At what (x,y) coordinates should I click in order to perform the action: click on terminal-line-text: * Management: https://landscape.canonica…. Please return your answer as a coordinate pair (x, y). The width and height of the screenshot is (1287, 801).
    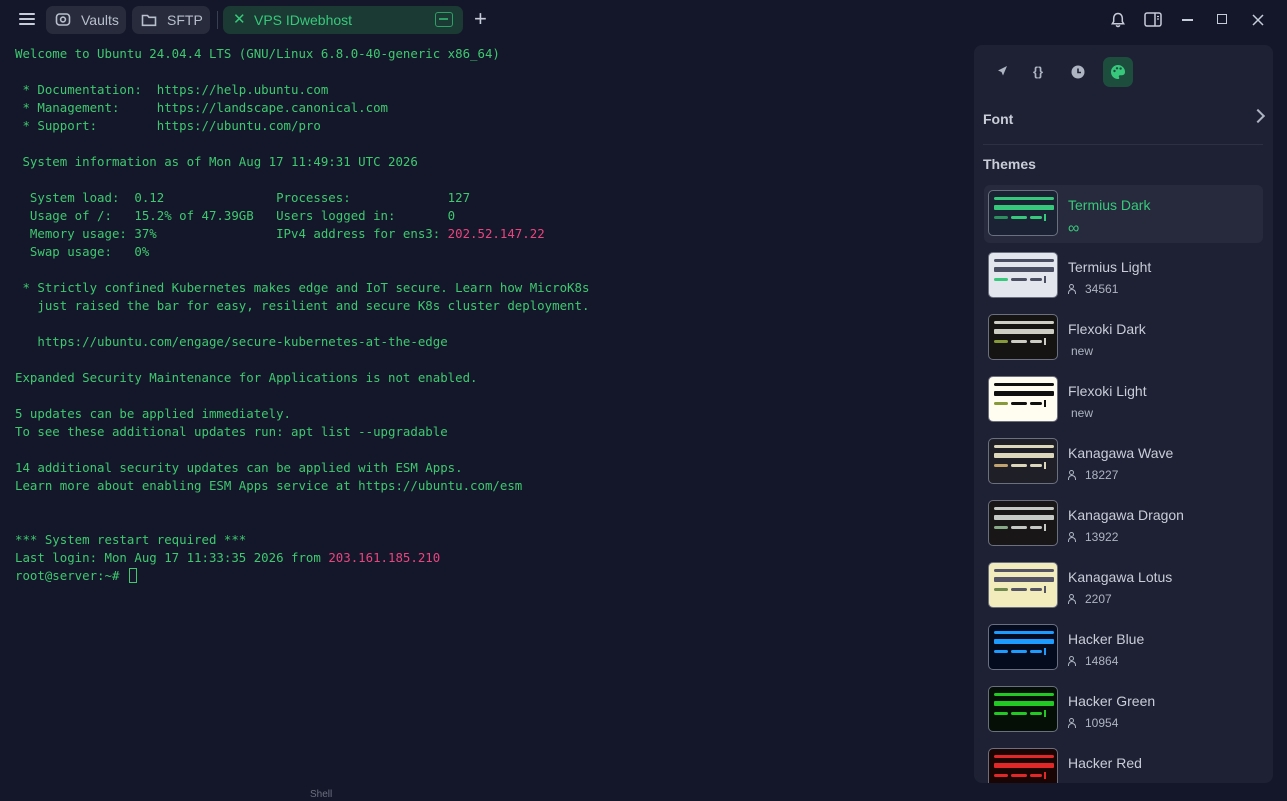
    Looking at the image, I should click on (201, 107).